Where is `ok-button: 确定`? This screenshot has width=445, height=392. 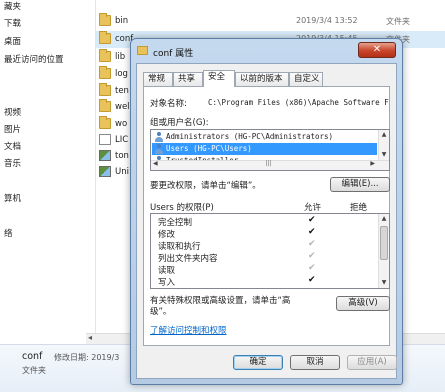
ok-button: 确定 is located at coordinates (258, 362).